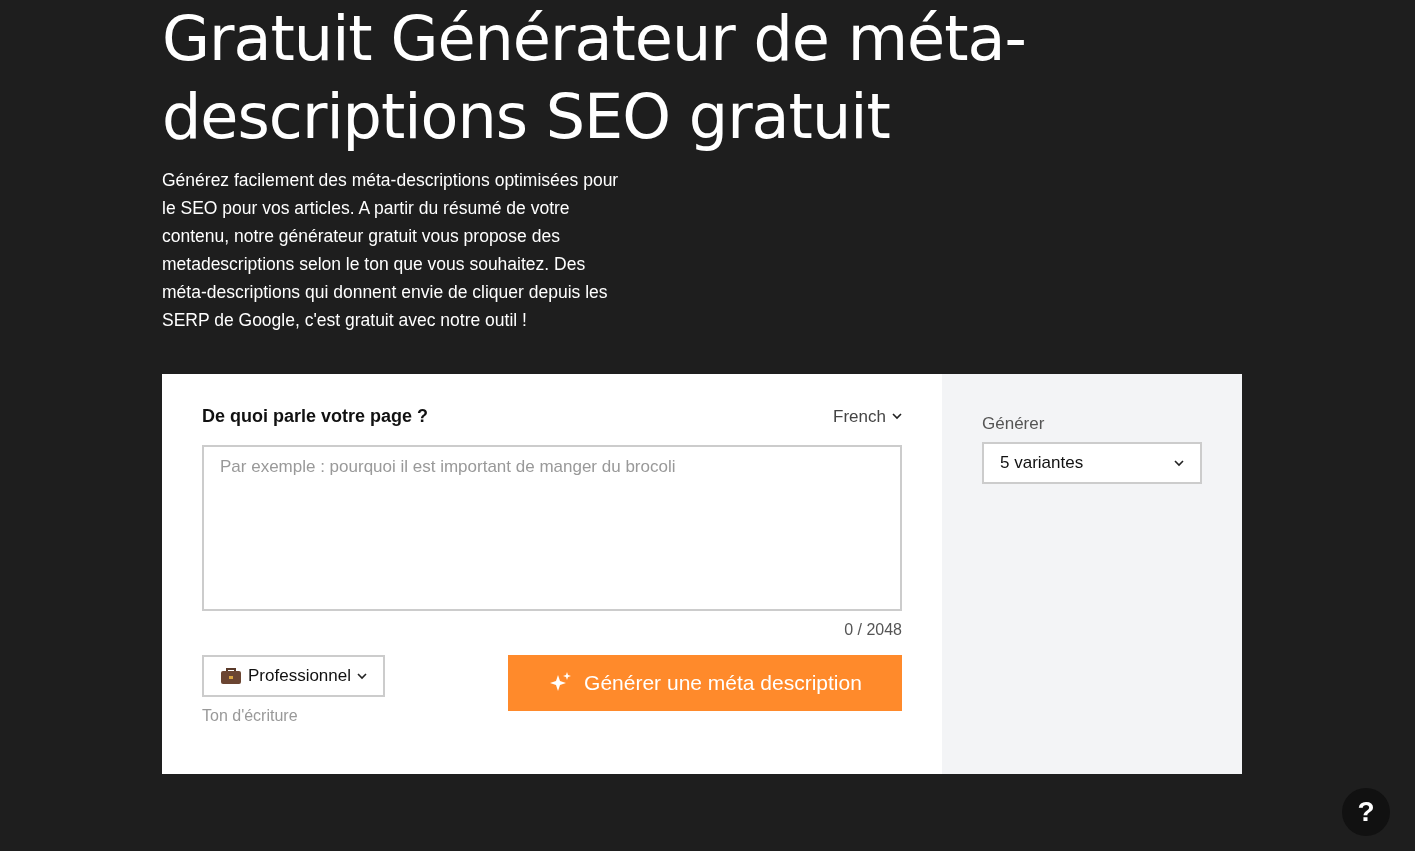 This screenshot has width=1415, height=851. Describe the element at coordinates (293, 676) in the screenshot. I see `tone-dropdown: Professionnel` at that location.